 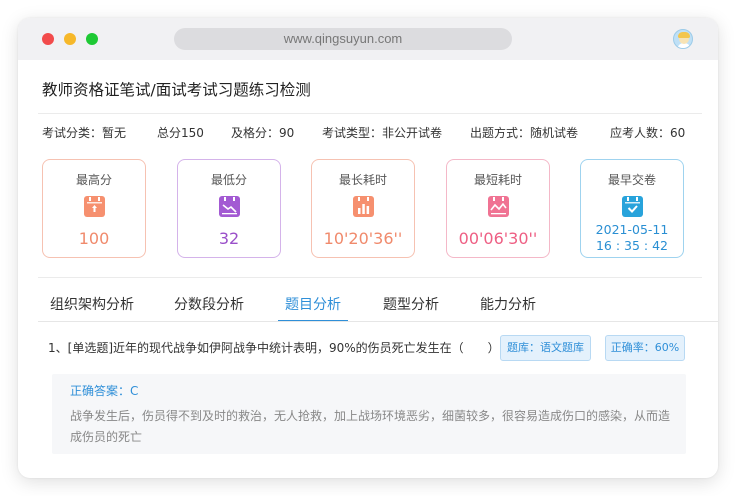 I want to click on stat-card-longest-time: 最长耗时 10'20'36'', so click(x=363, y=208).